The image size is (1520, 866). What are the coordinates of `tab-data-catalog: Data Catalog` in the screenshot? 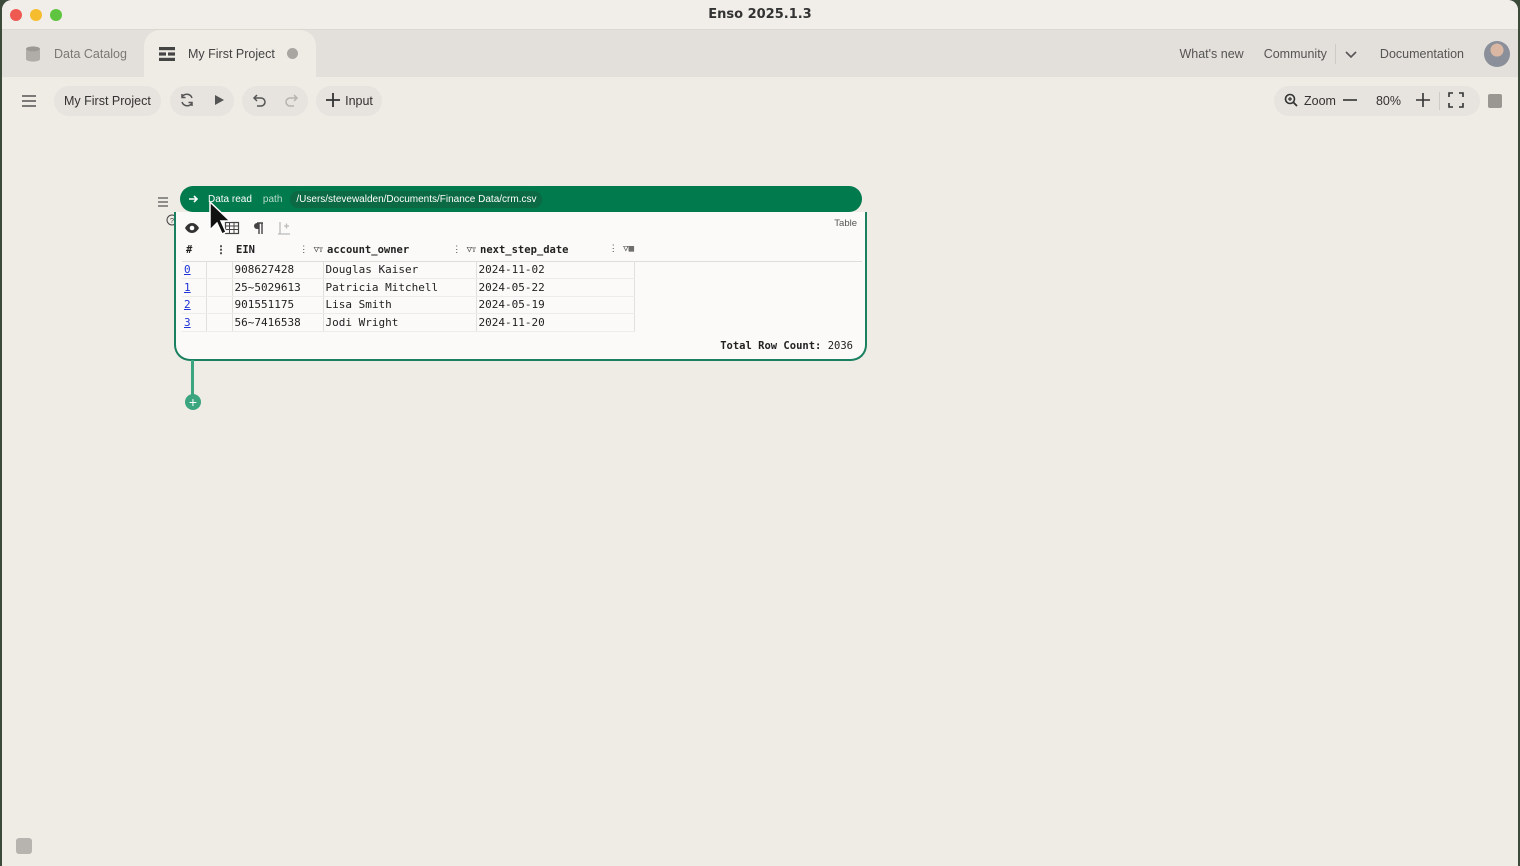 It's located at (75, 53).